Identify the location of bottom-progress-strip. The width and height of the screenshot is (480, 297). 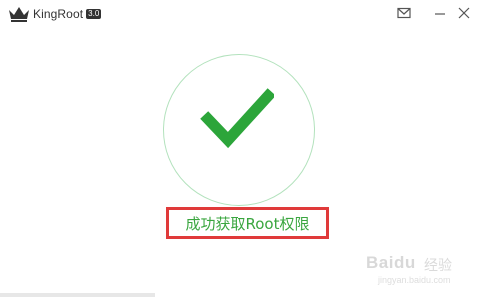
(77, 295).